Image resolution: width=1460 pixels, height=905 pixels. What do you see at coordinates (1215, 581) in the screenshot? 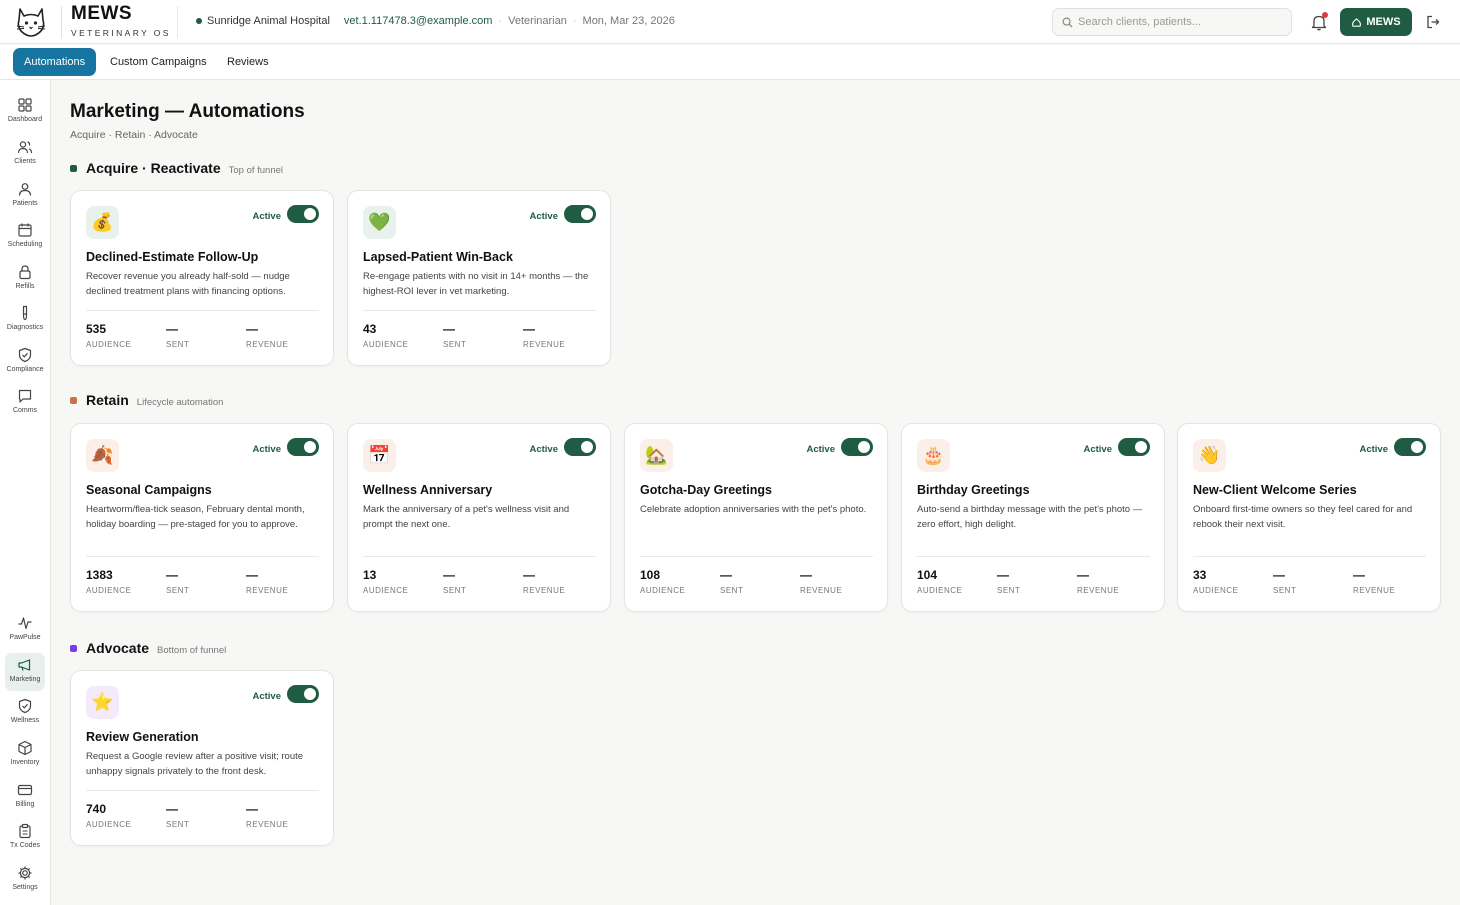
I see `stat-audience: 33 AUDIENCE` at bounding box center [1215, 581].